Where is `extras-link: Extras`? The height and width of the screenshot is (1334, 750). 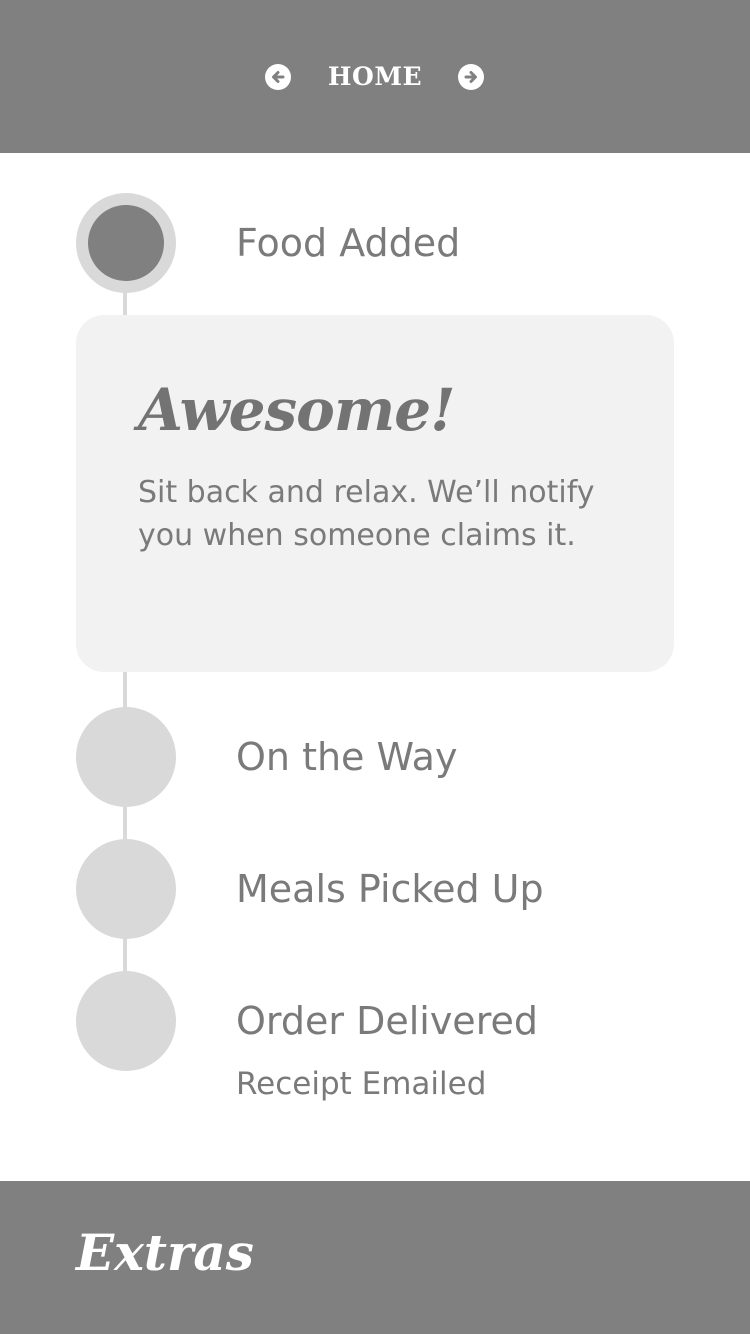
extras-link: Extras is located at coordinates (165, 1253).